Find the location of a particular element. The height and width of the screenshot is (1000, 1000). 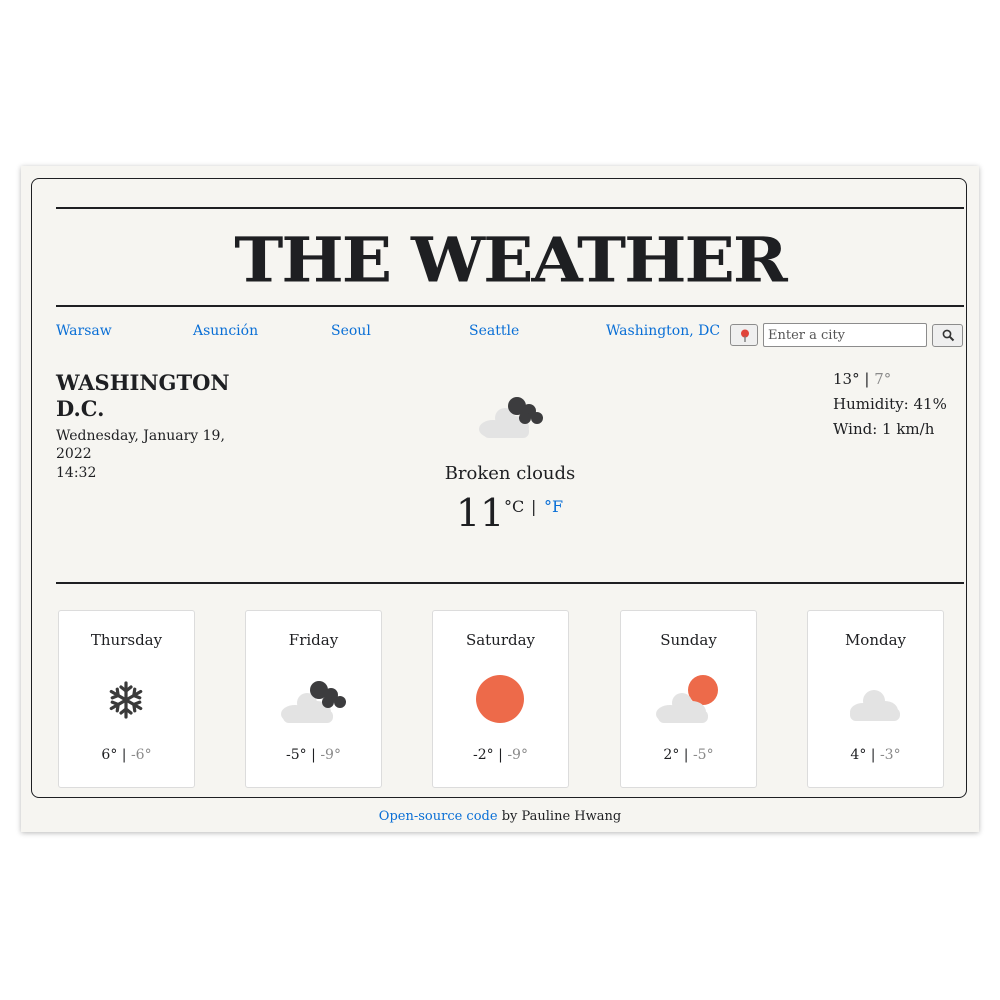

forecast-temps: 6° | -6° is located at coordinates (126, 755).